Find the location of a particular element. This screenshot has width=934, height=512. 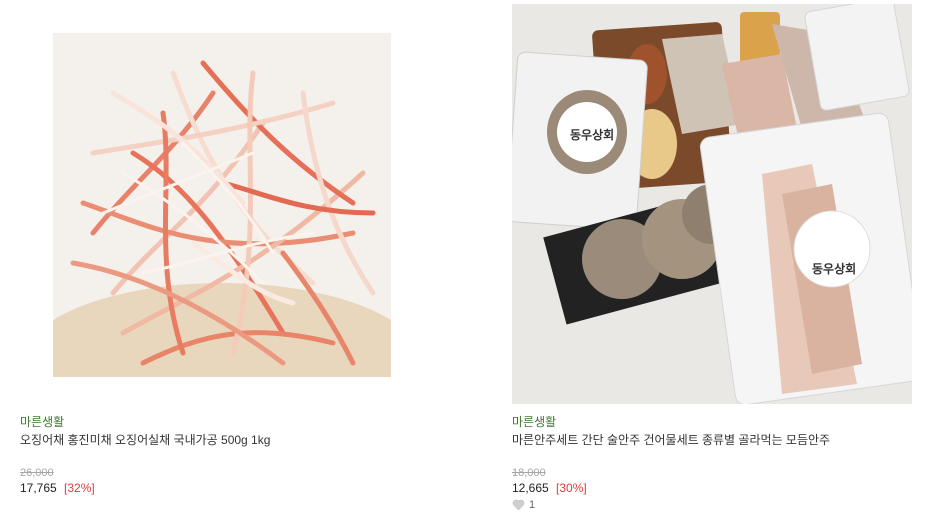

price-row: 12,665 [30%] is located at coordinates (549, 488).